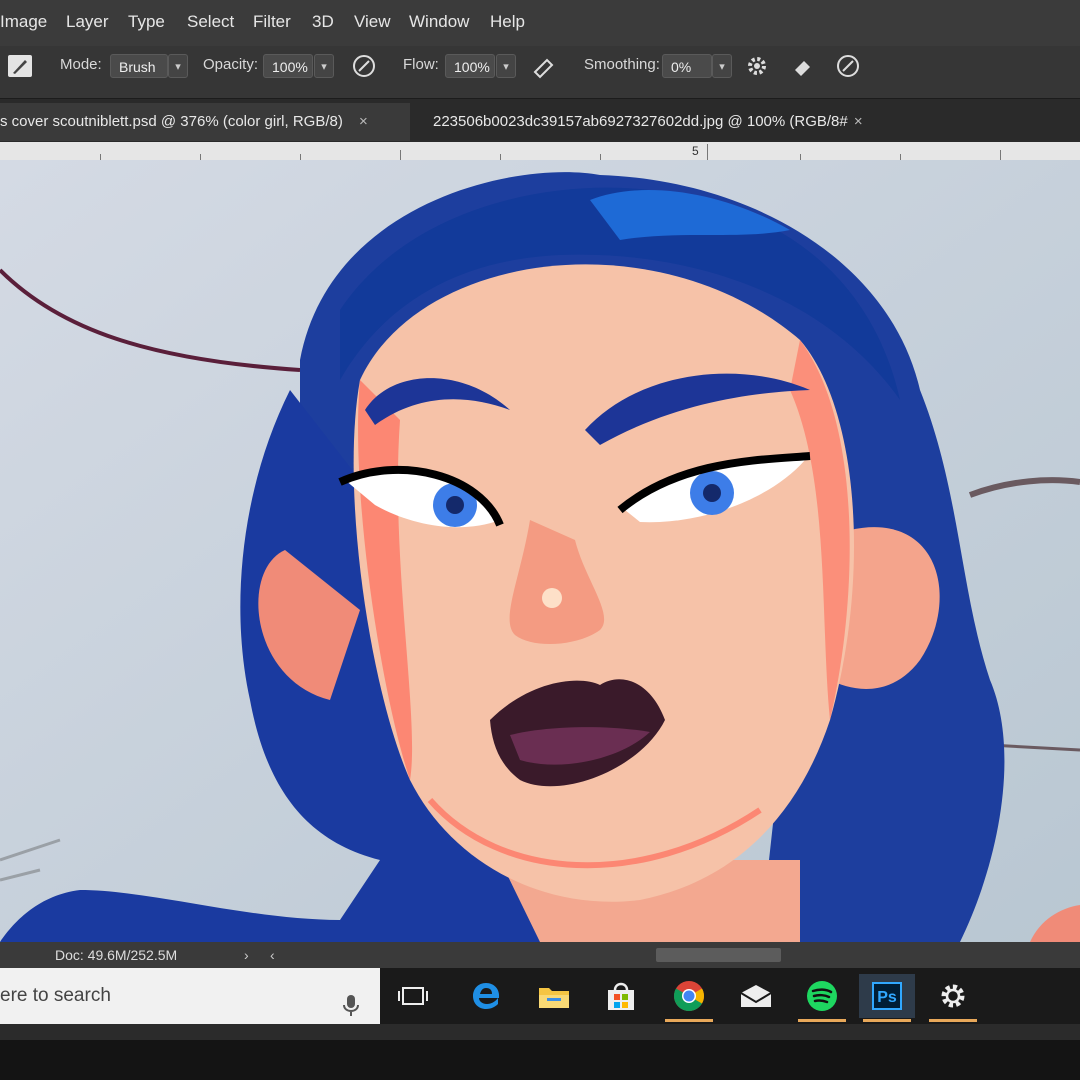 The height and width of the screenshot is (1080, 1080). I want to click on menu-view: View, so click(372, 22).